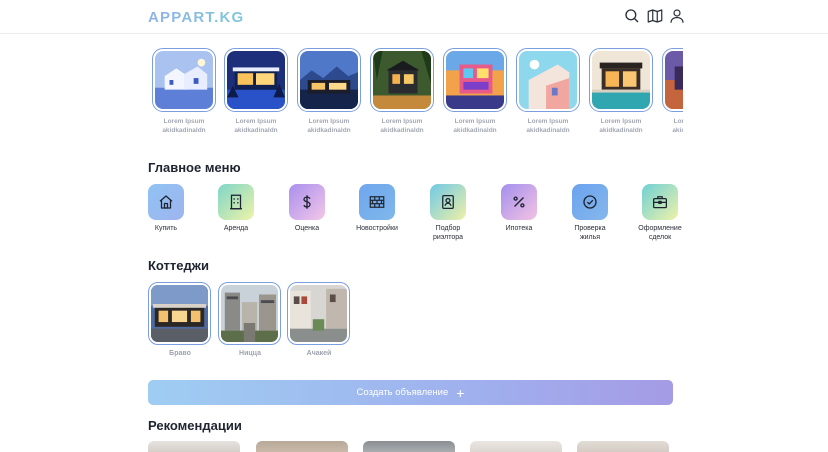 The height and width of the screenshot is (452, 828). What do you see at coordinates (307, 202) in the screenshot?
I see `dollar-icon` at bounding box center [307, 202].